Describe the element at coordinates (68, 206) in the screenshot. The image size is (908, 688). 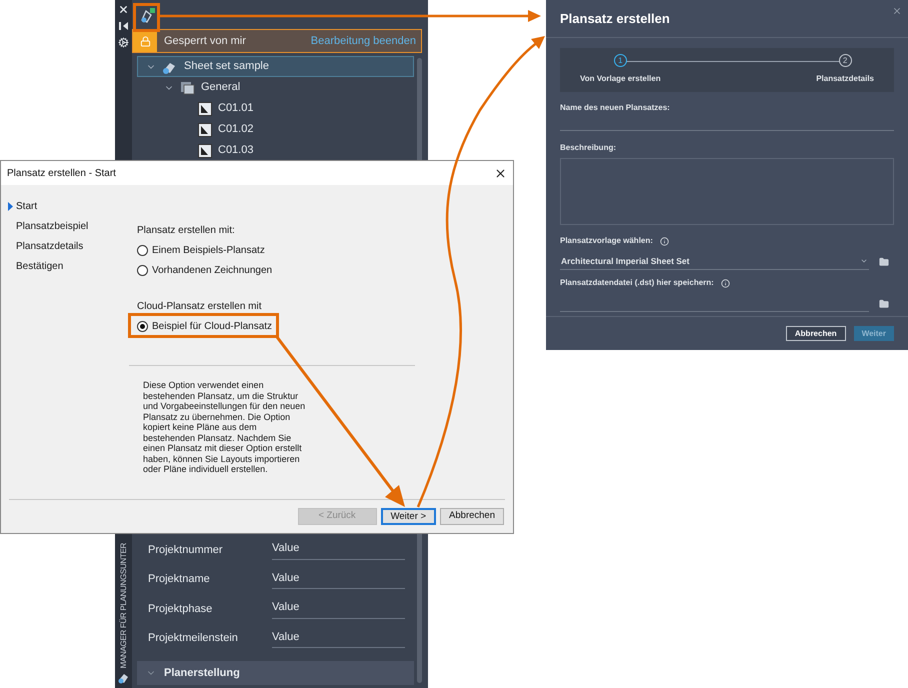
I see `wizard-step: Start` at that location.